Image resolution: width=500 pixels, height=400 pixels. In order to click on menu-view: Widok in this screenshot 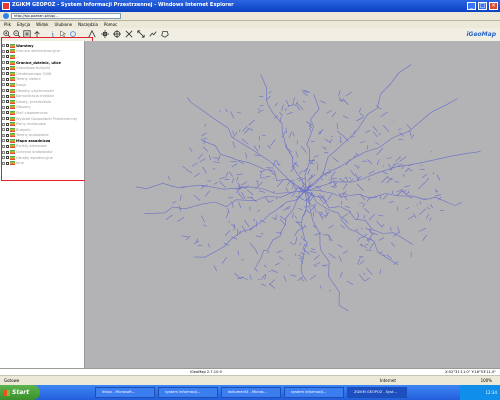, I will do `click(42, 24)`.